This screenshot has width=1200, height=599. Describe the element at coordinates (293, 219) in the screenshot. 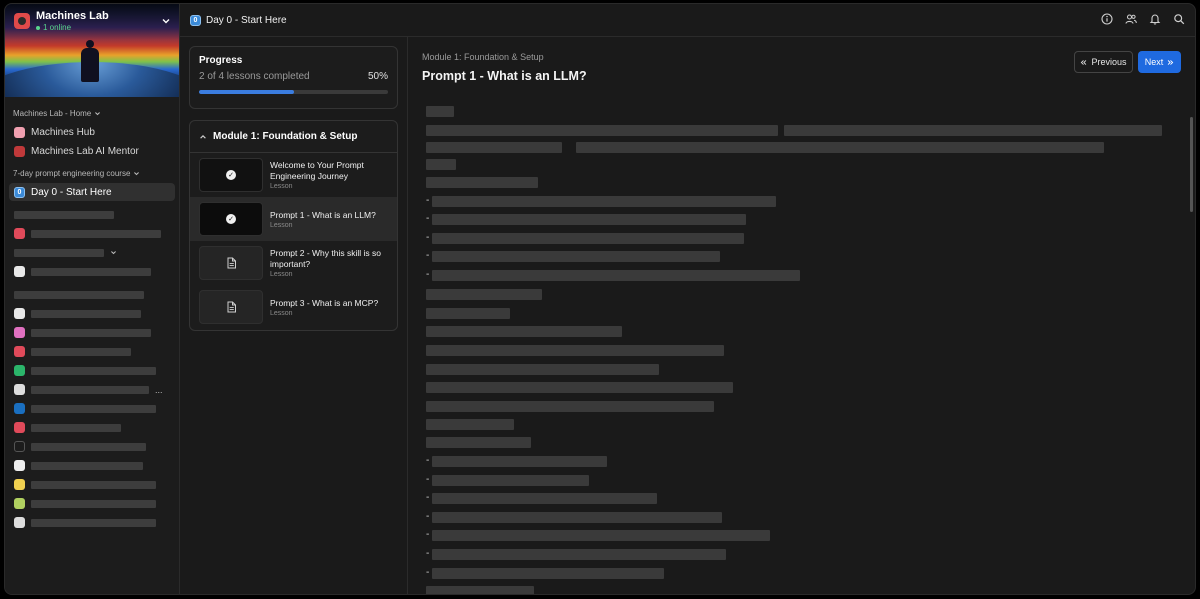

I see `lesson-item-selected: ✓ Prompt 1 - What is an LLM? Lesson` at that location.